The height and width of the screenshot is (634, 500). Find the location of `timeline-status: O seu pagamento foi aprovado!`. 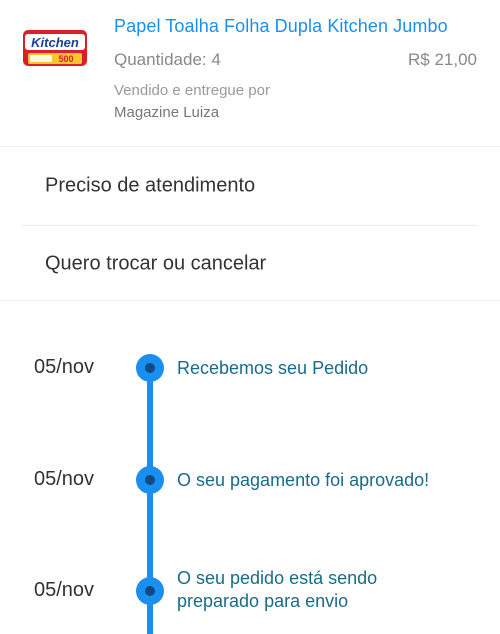

timeline-status: O seu pagamento foi aprovado! is located at coordinates (303, 480).